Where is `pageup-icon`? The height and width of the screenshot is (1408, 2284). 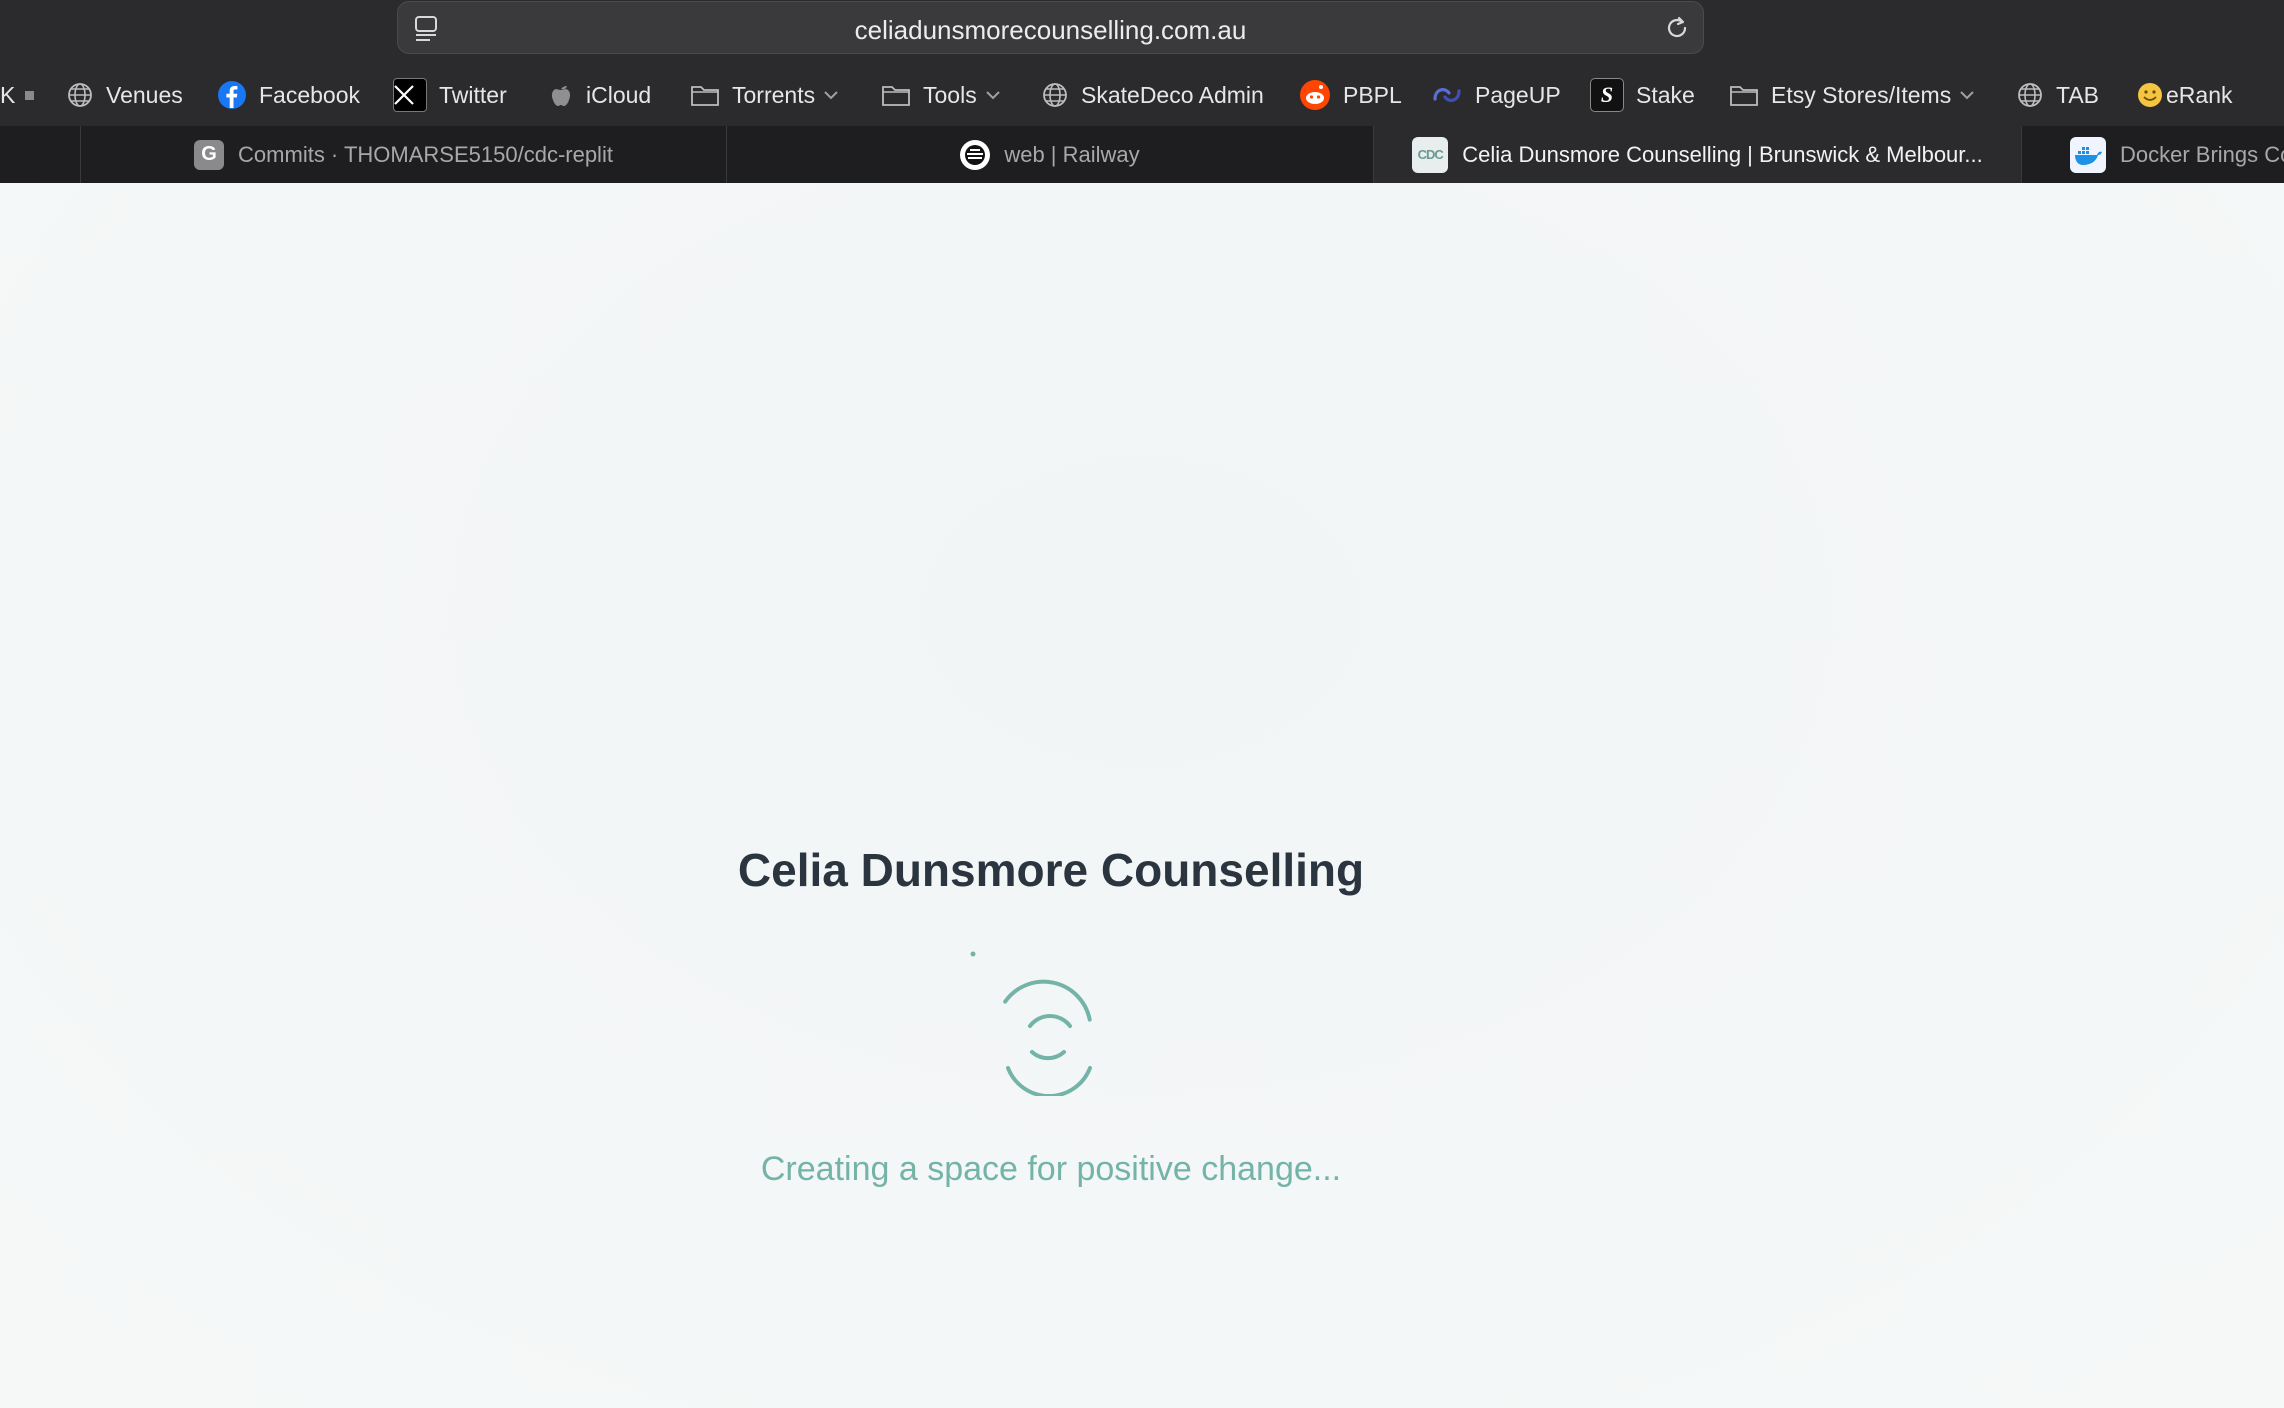
pageup-icon is located at coordinates (1447, 95).